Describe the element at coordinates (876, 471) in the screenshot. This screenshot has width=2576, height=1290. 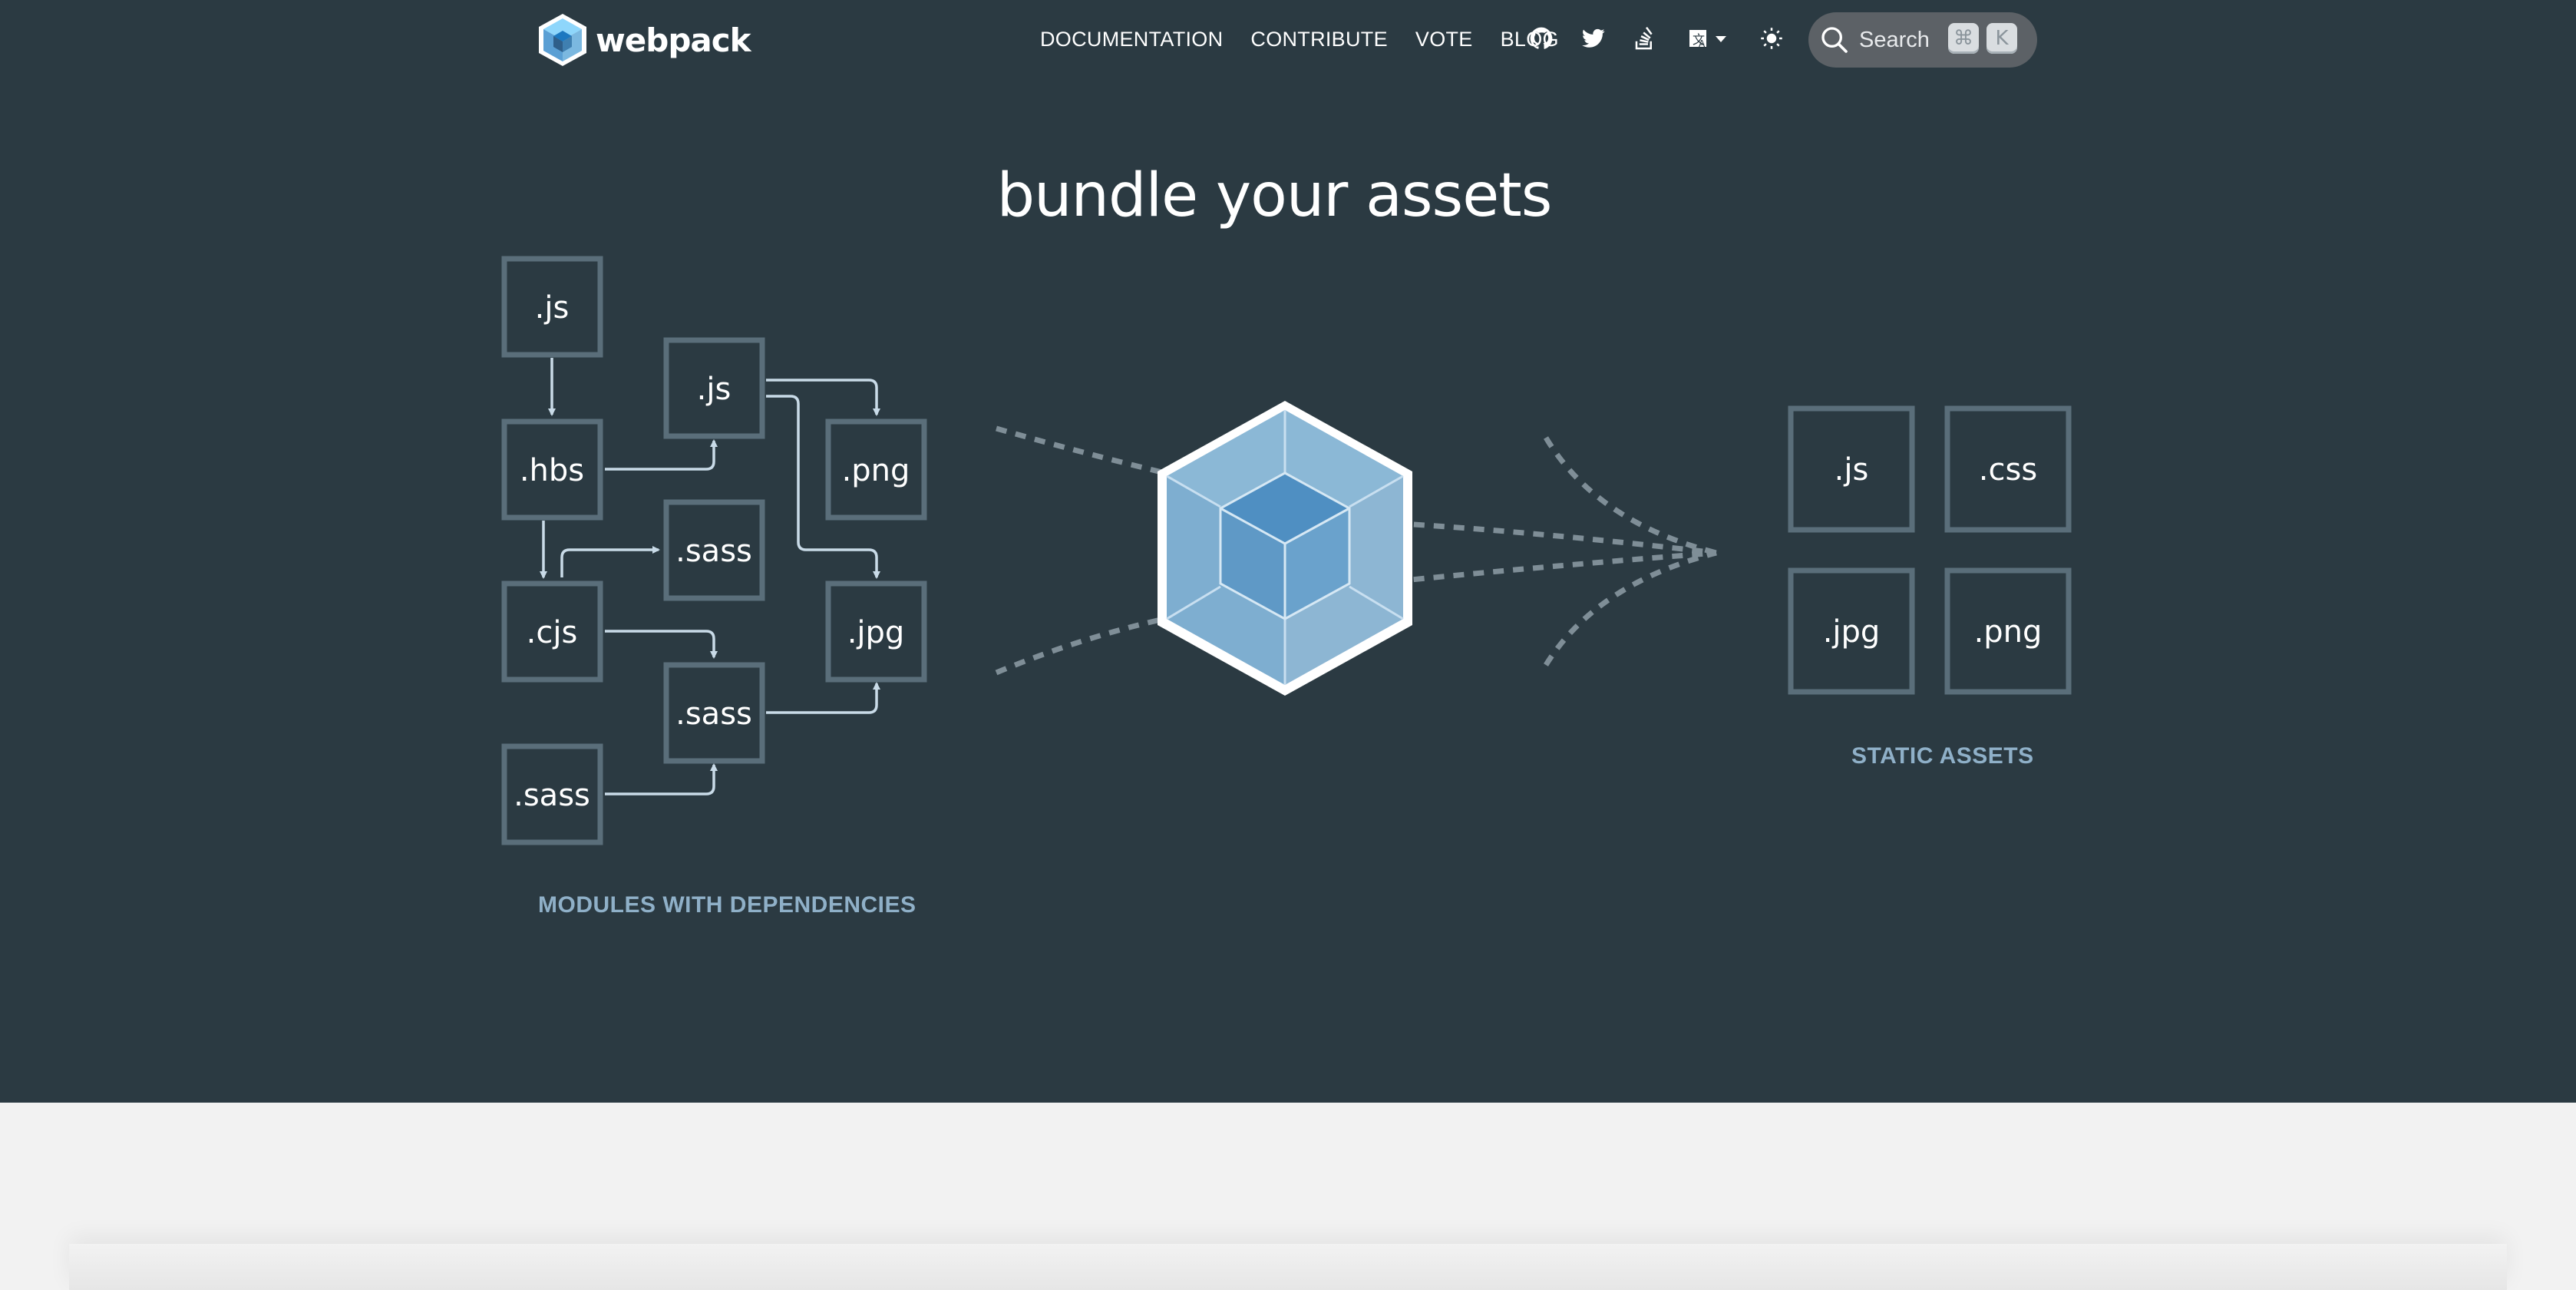
I see `module-label: .png` at that location.